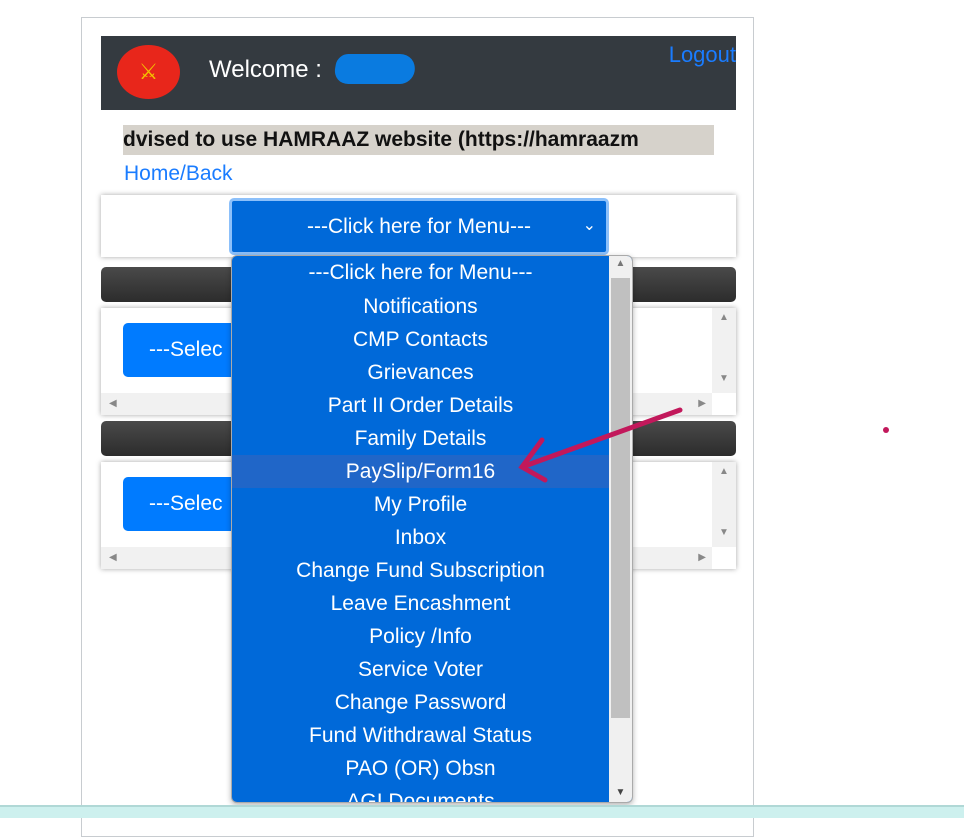  What do you see at coordinates (886, 430) in the screenshot?
I see `annotation-dot` at bounding box center [886, 430].